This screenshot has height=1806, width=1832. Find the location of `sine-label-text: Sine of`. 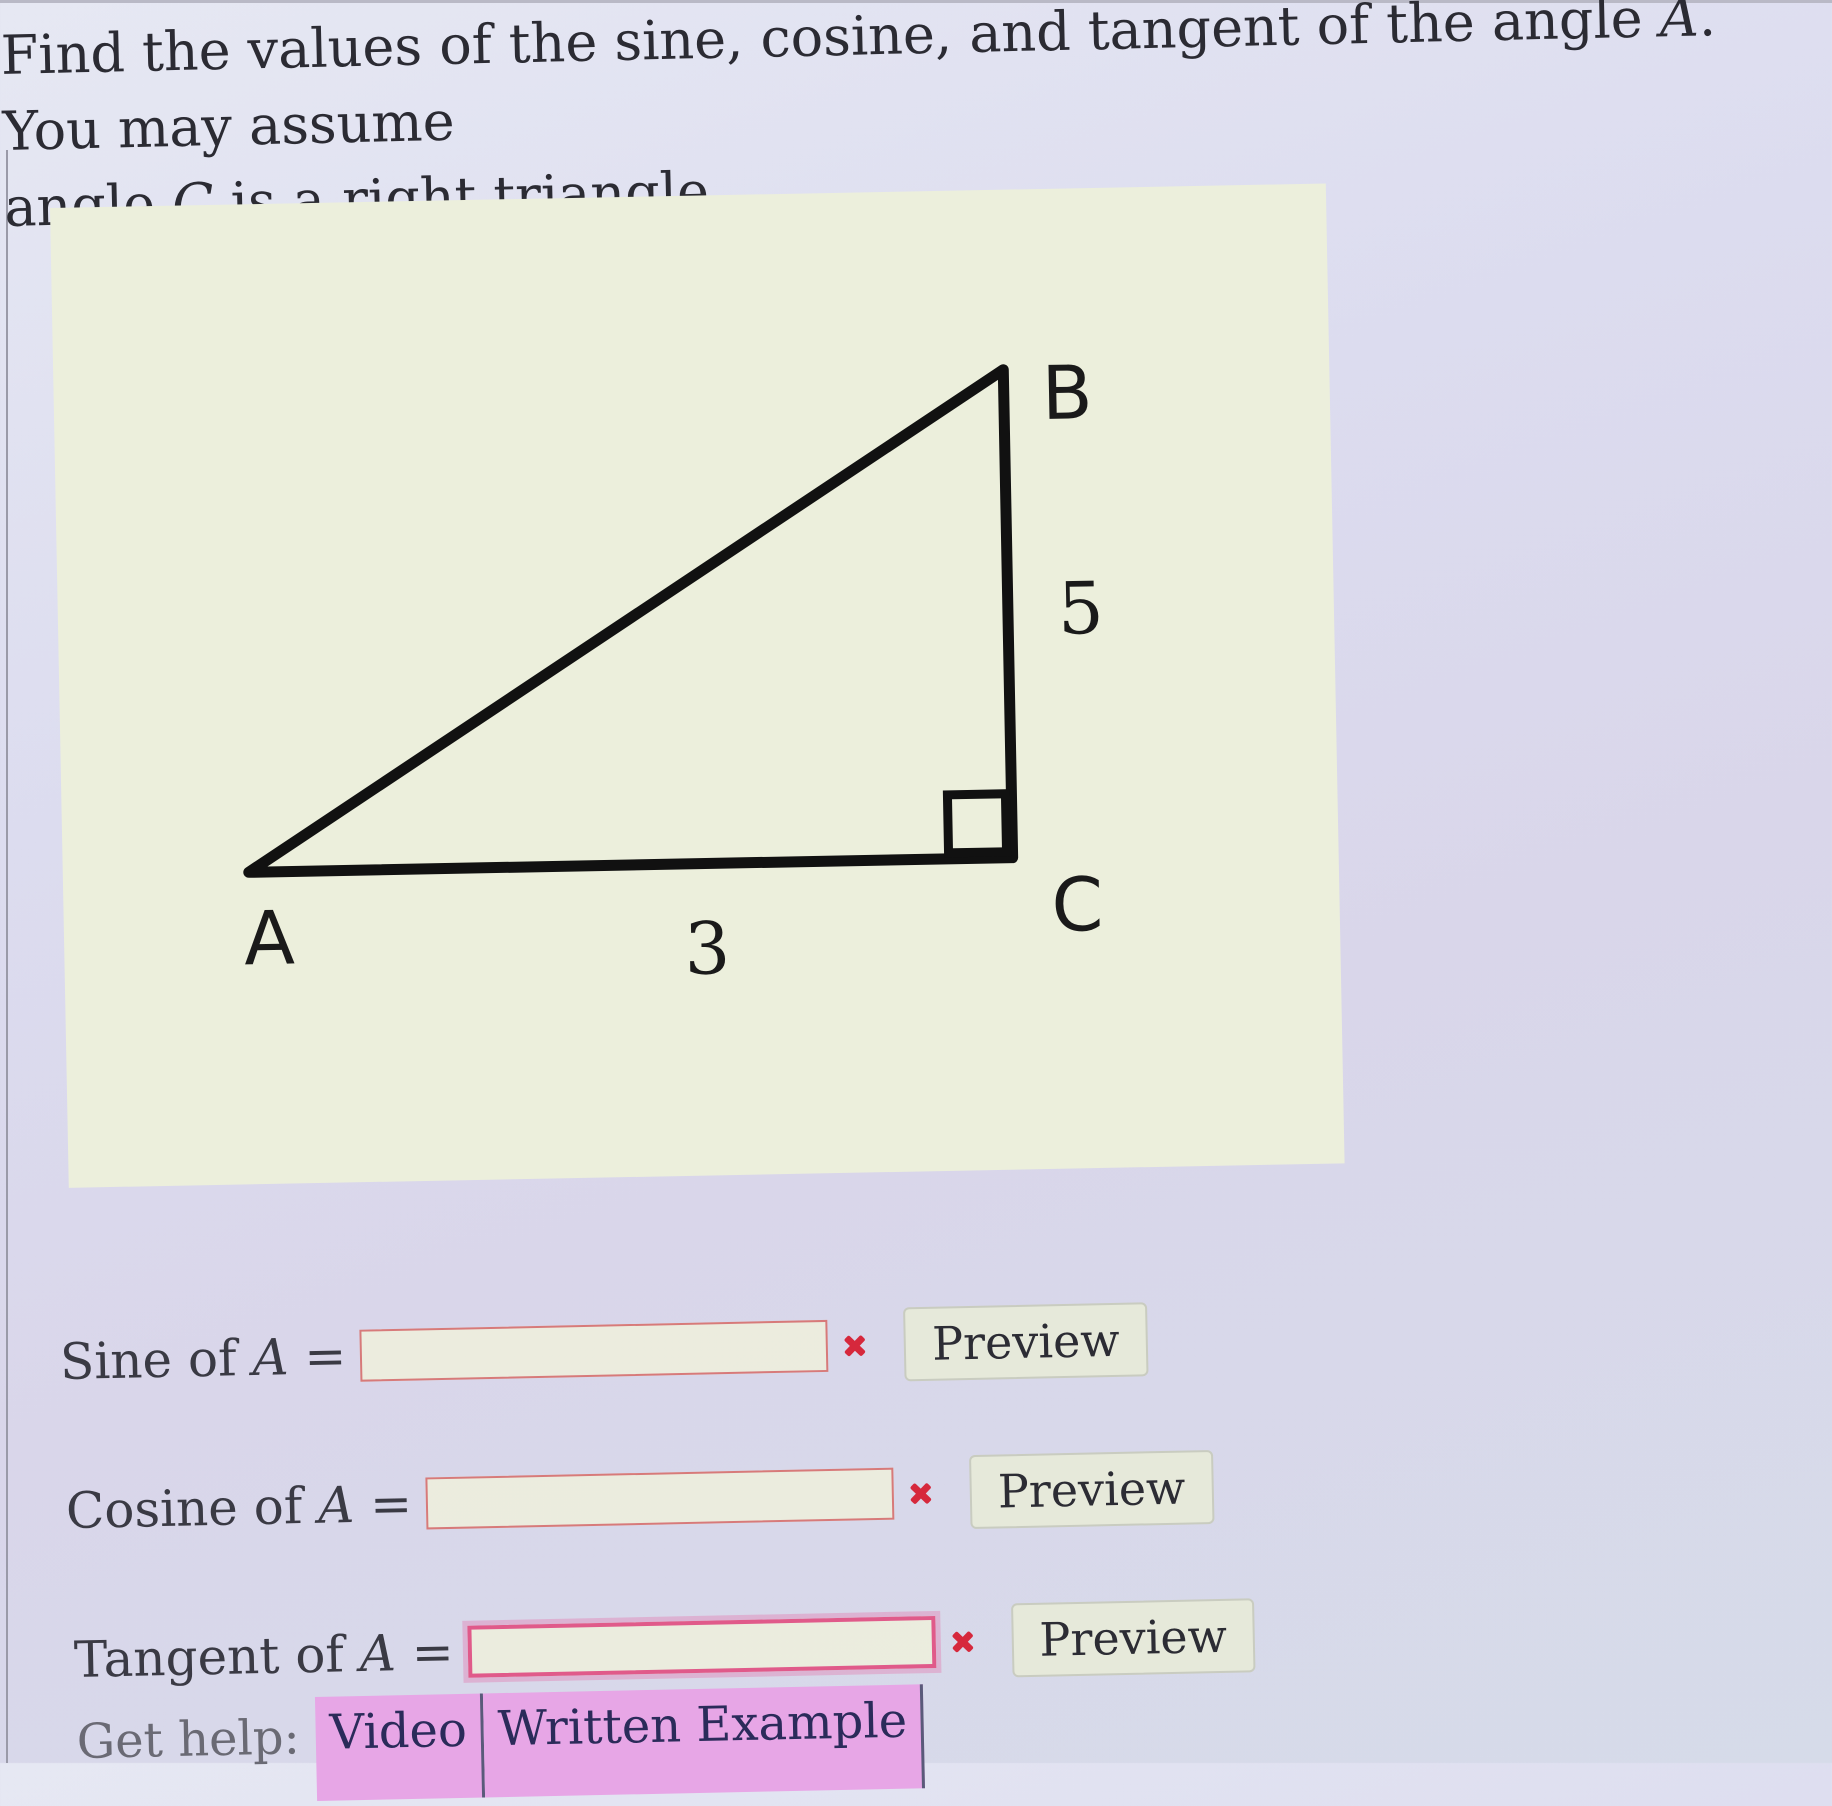

sine-label-text: Sine of is located at coordinates (156, 1359).